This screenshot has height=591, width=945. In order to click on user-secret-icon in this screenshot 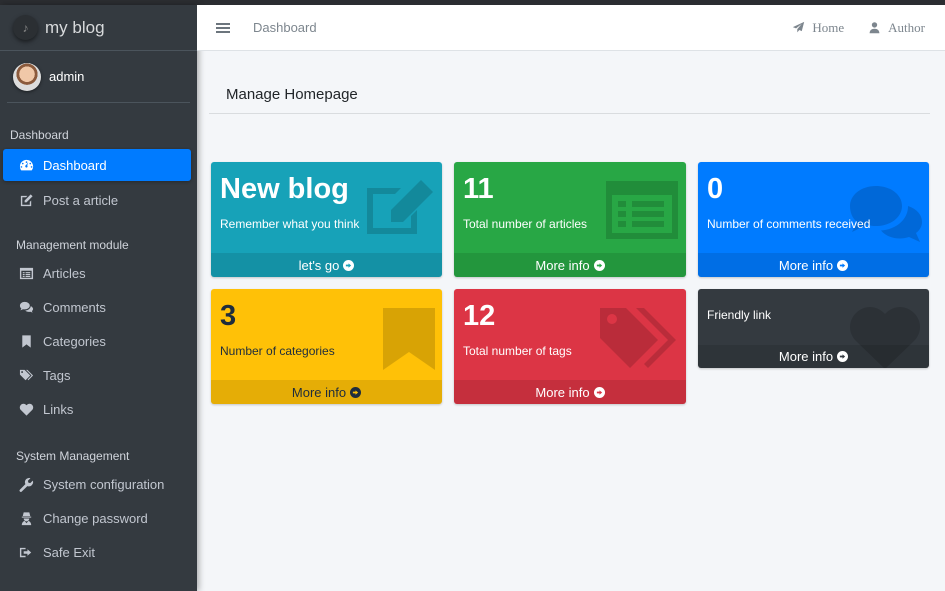, I will do `click(26, 518)`.